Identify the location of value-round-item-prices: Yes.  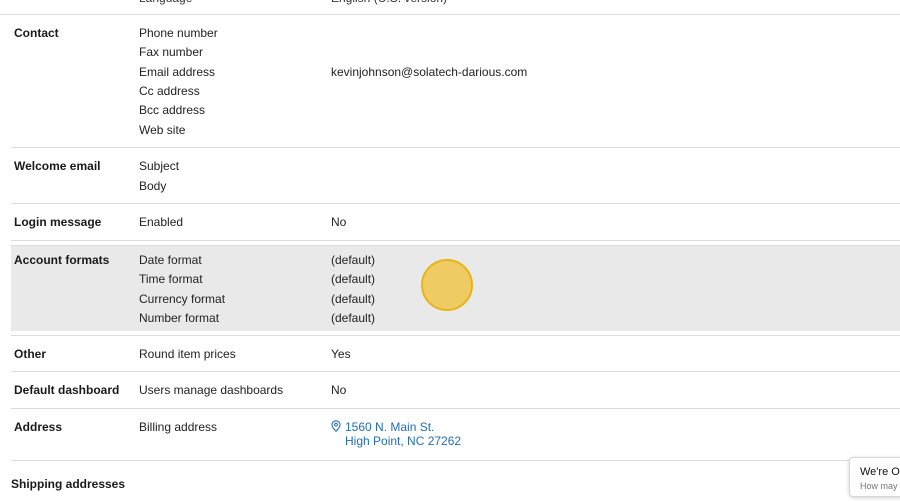
(341, 354).